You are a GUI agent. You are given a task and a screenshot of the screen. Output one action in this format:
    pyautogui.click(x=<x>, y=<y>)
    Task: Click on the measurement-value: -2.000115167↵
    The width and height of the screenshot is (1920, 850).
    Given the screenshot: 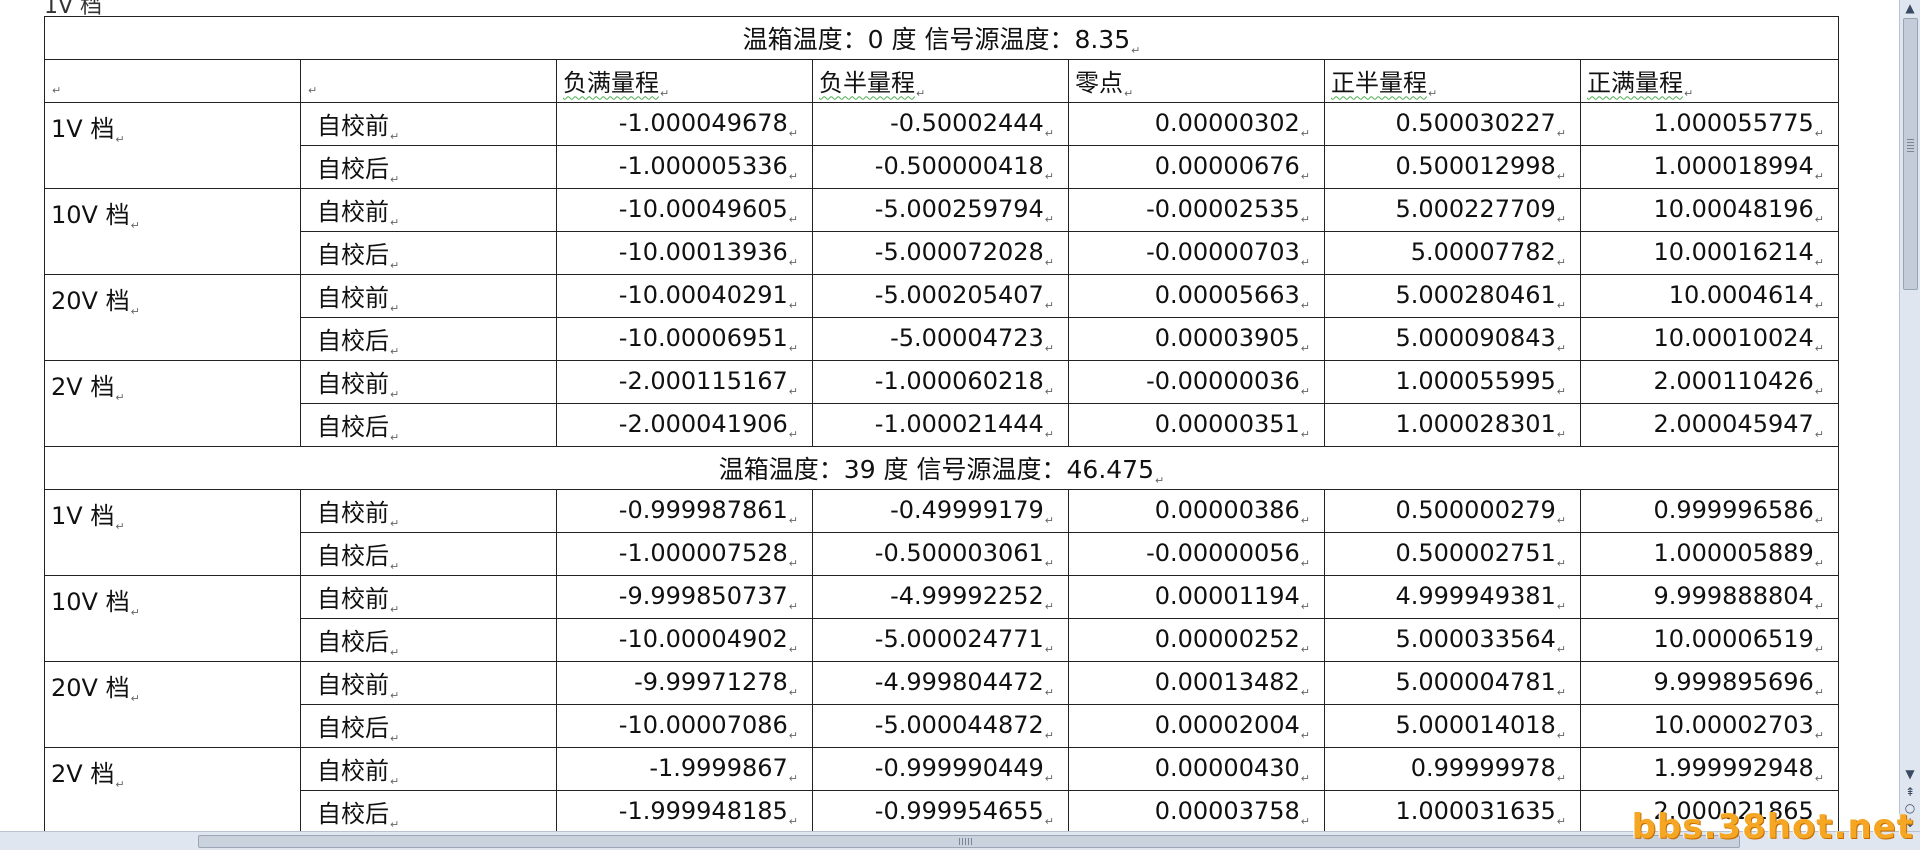 What is the action you would take?
    pyautogui.click(x=684, y=382)
    